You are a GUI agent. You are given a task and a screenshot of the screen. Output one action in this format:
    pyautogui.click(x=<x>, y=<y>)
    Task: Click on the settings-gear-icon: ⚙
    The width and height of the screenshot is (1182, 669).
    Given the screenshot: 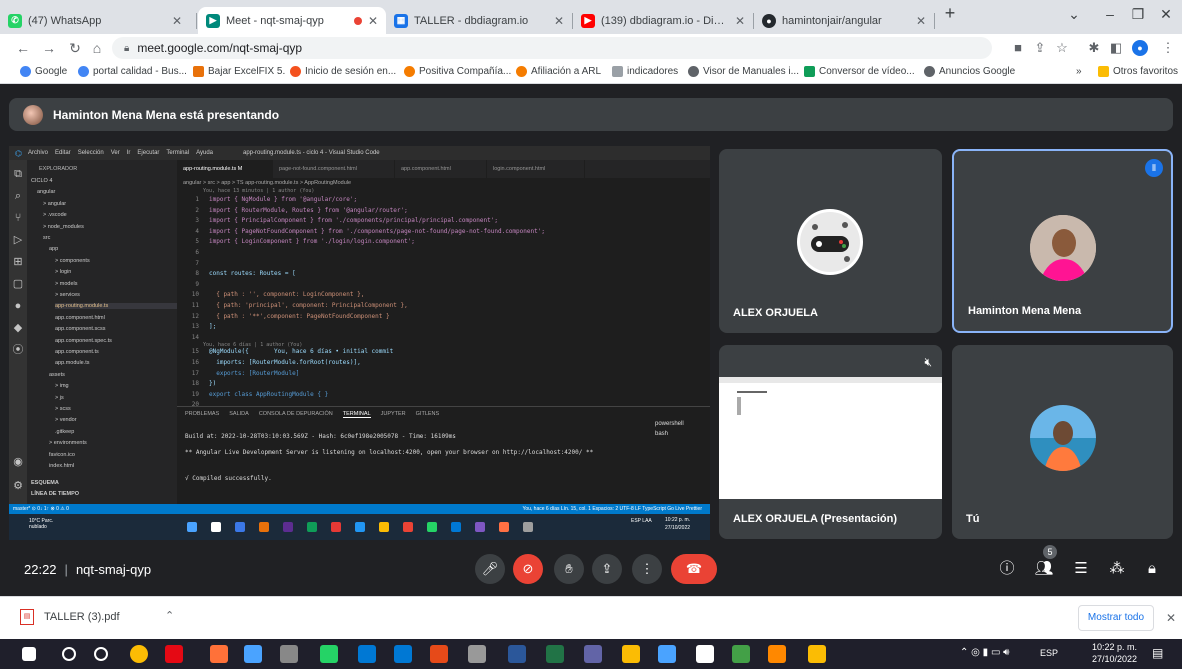 What is the action you would take?
    pyautogui.click(x=18, y=486)
    